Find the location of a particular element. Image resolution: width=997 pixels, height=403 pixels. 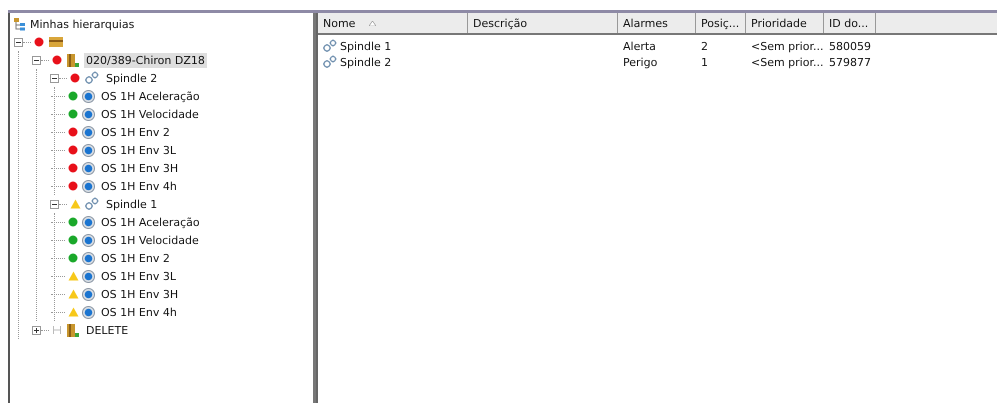

table-cell: 1 is located at coordinates (704, 62).